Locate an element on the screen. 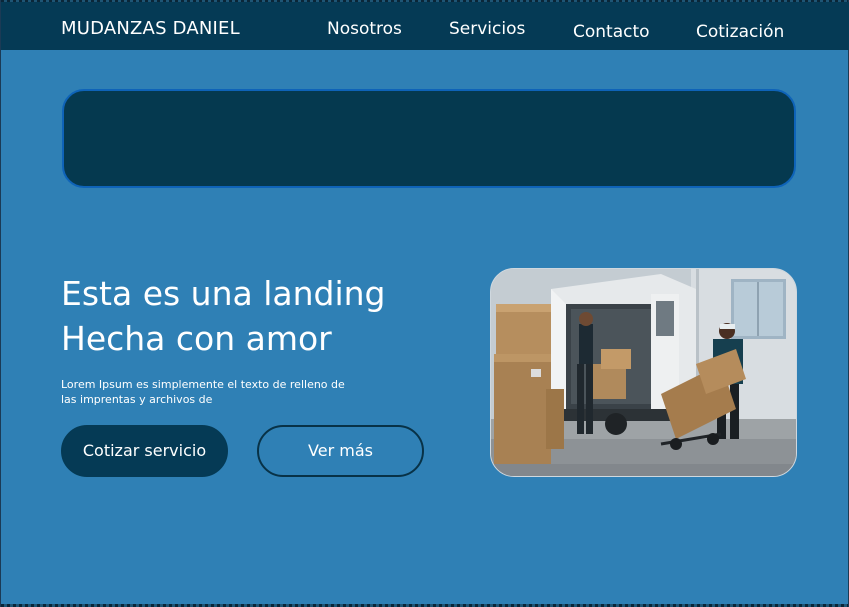  hero-title: Esta es una landing Hecha con amor is located at coordinates (223, 316).